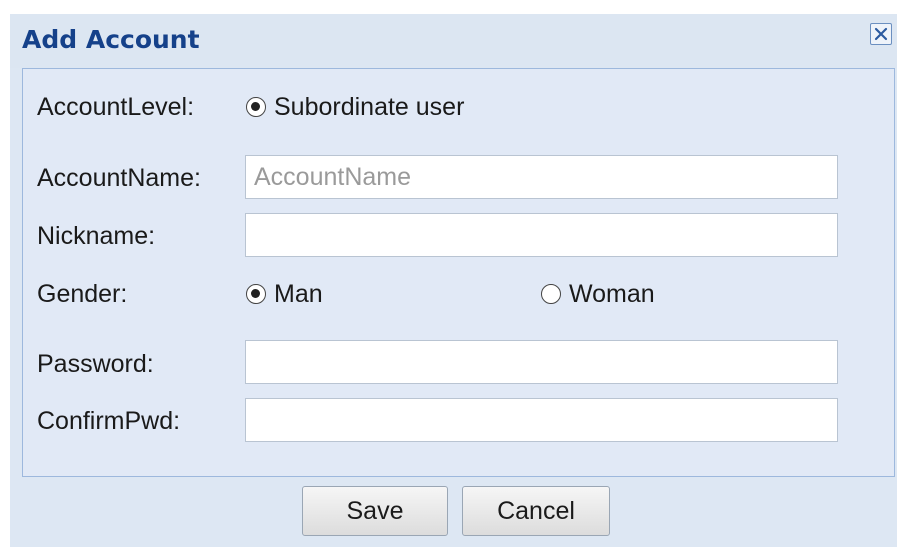 The width and height of the screenshot is (897, 547). I want to click on cancel-button: Cancel, so click(536, 511).